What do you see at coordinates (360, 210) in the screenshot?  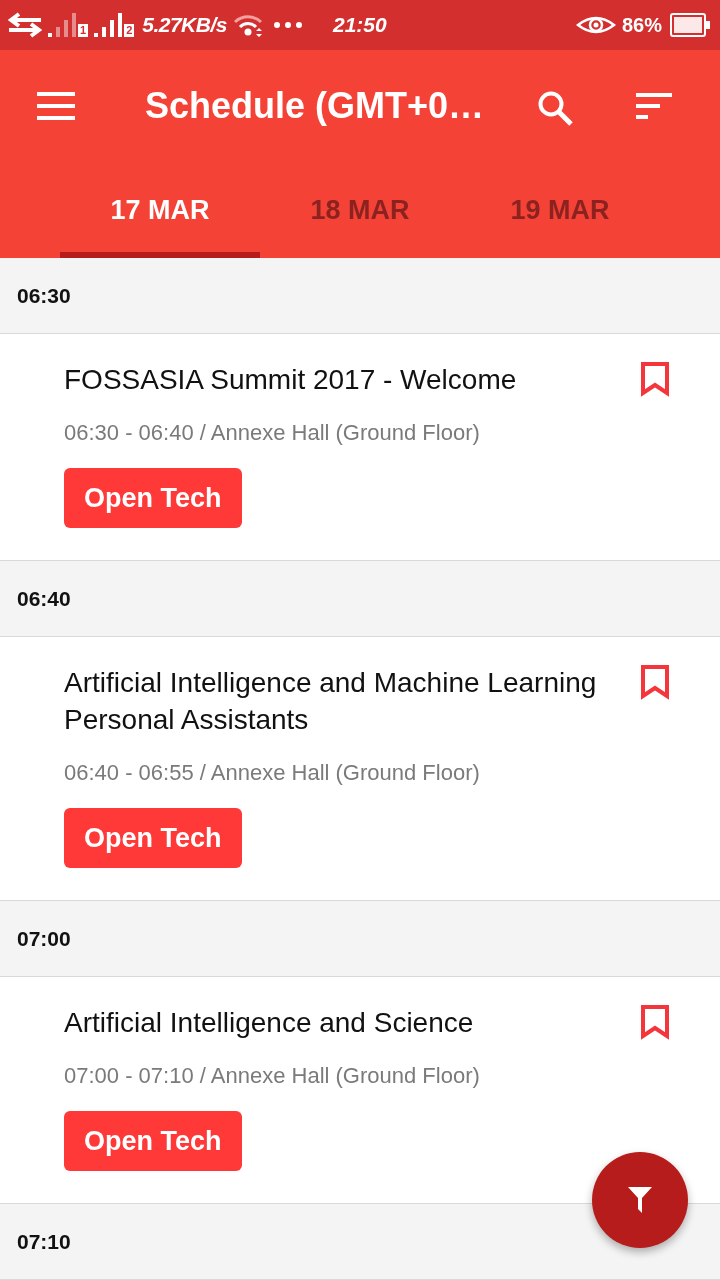 I see `date-tab: 18 MAR` at bounding box center [360, 210].